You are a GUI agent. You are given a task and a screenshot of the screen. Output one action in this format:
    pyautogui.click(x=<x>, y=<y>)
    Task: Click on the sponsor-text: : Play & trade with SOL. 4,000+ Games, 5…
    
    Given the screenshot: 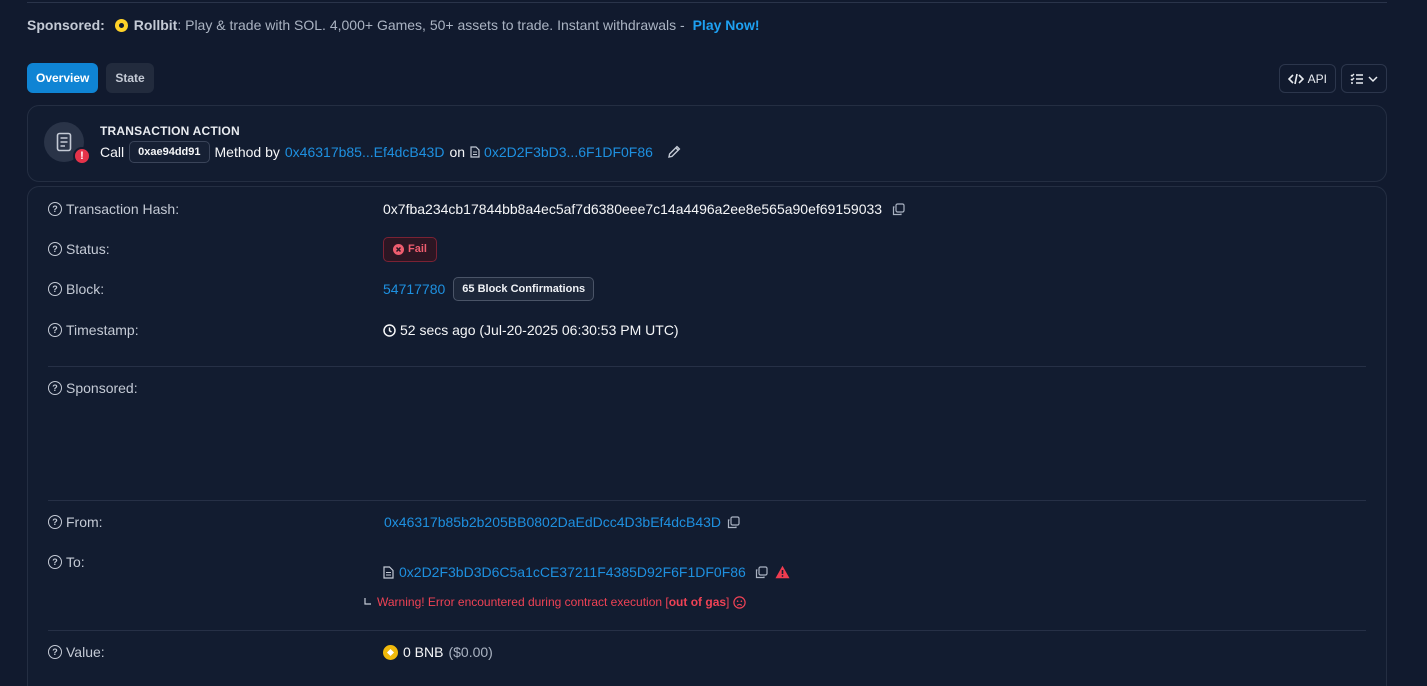 What is the action you would take?
    pyautogui.click(x=433, y=25)
    